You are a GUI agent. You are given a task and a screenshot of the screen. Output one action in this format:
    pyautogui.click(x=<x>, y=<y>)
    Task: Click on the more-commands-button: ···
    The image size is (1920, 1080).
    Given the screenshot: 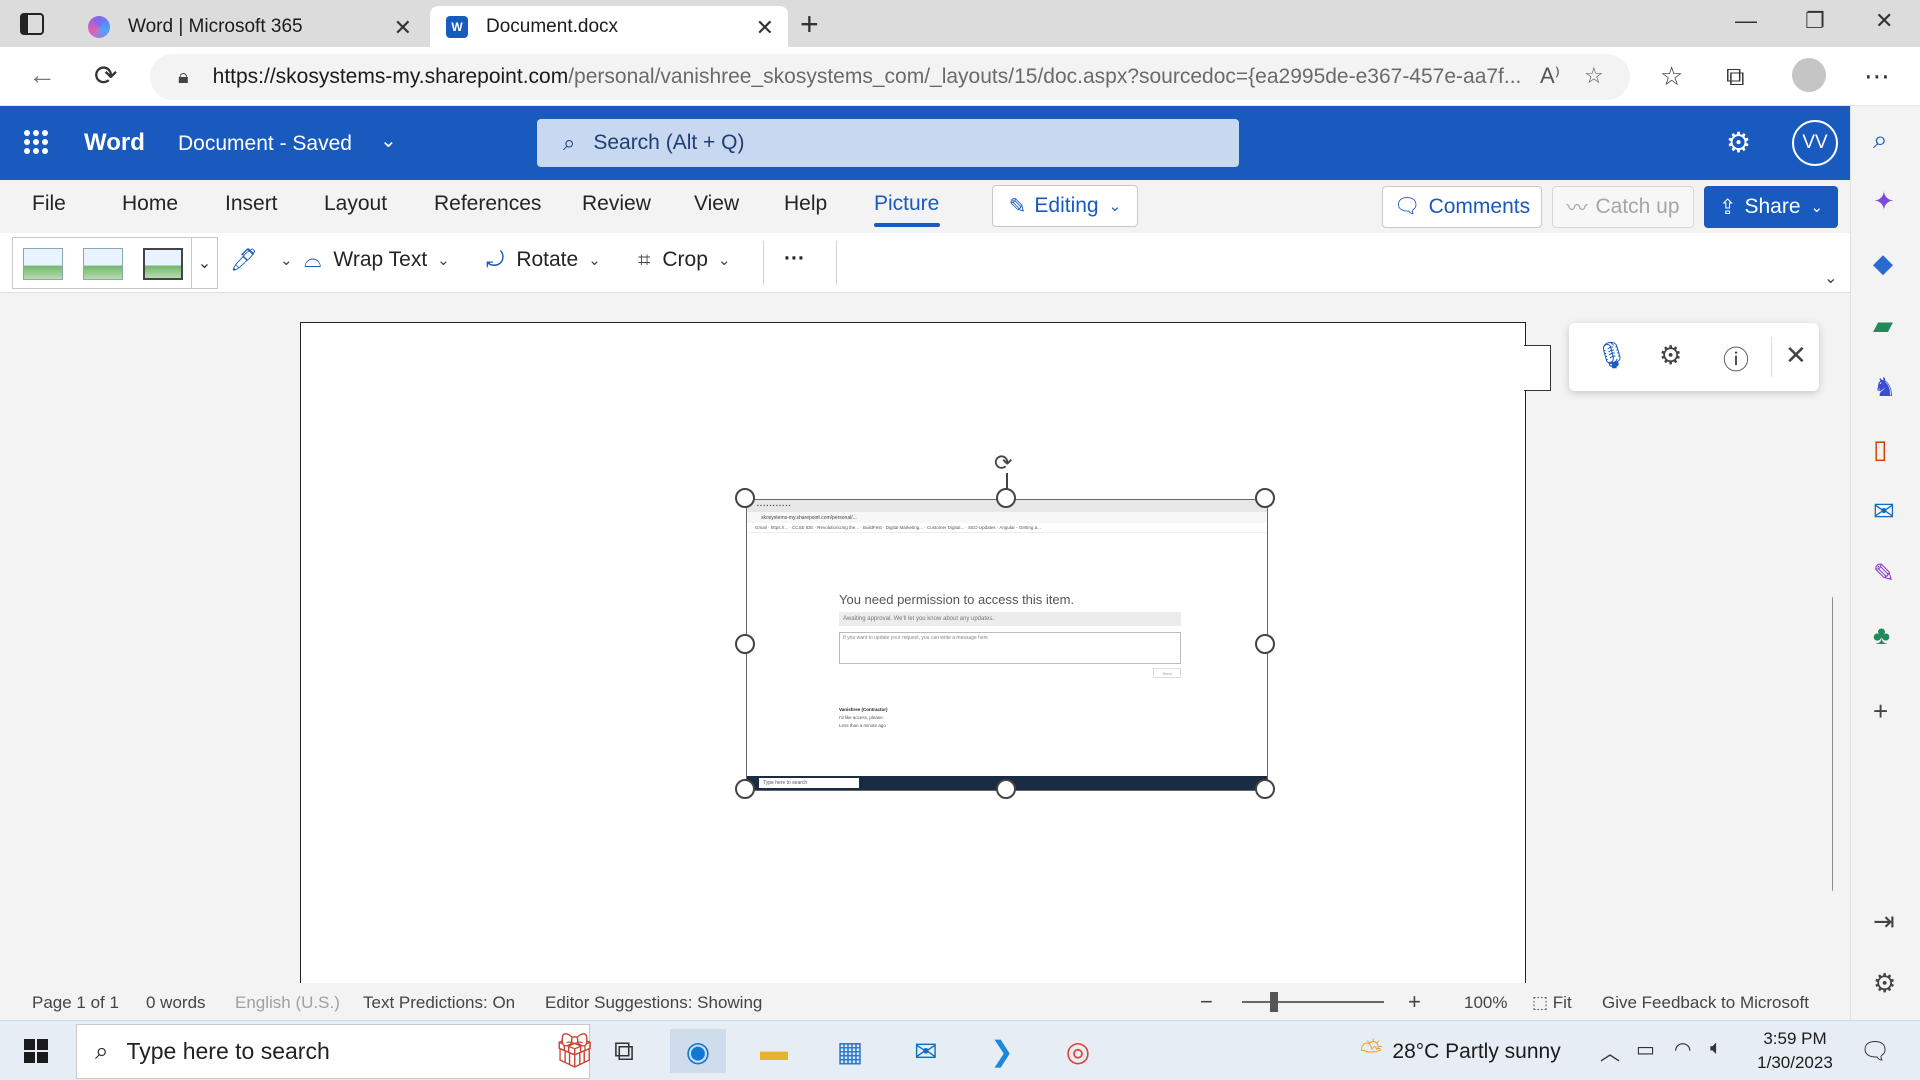 What is the action you would take?
    pyautogui.click(x=794, y=259)
    